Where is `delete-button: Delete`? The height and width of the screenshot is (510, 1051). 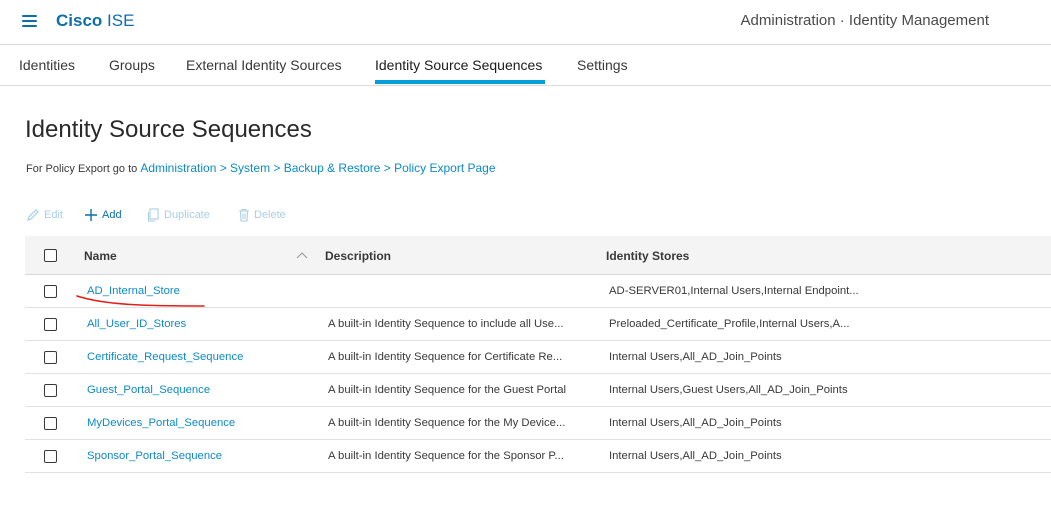 delete-button: Delete is located at coordinates (262, 215).